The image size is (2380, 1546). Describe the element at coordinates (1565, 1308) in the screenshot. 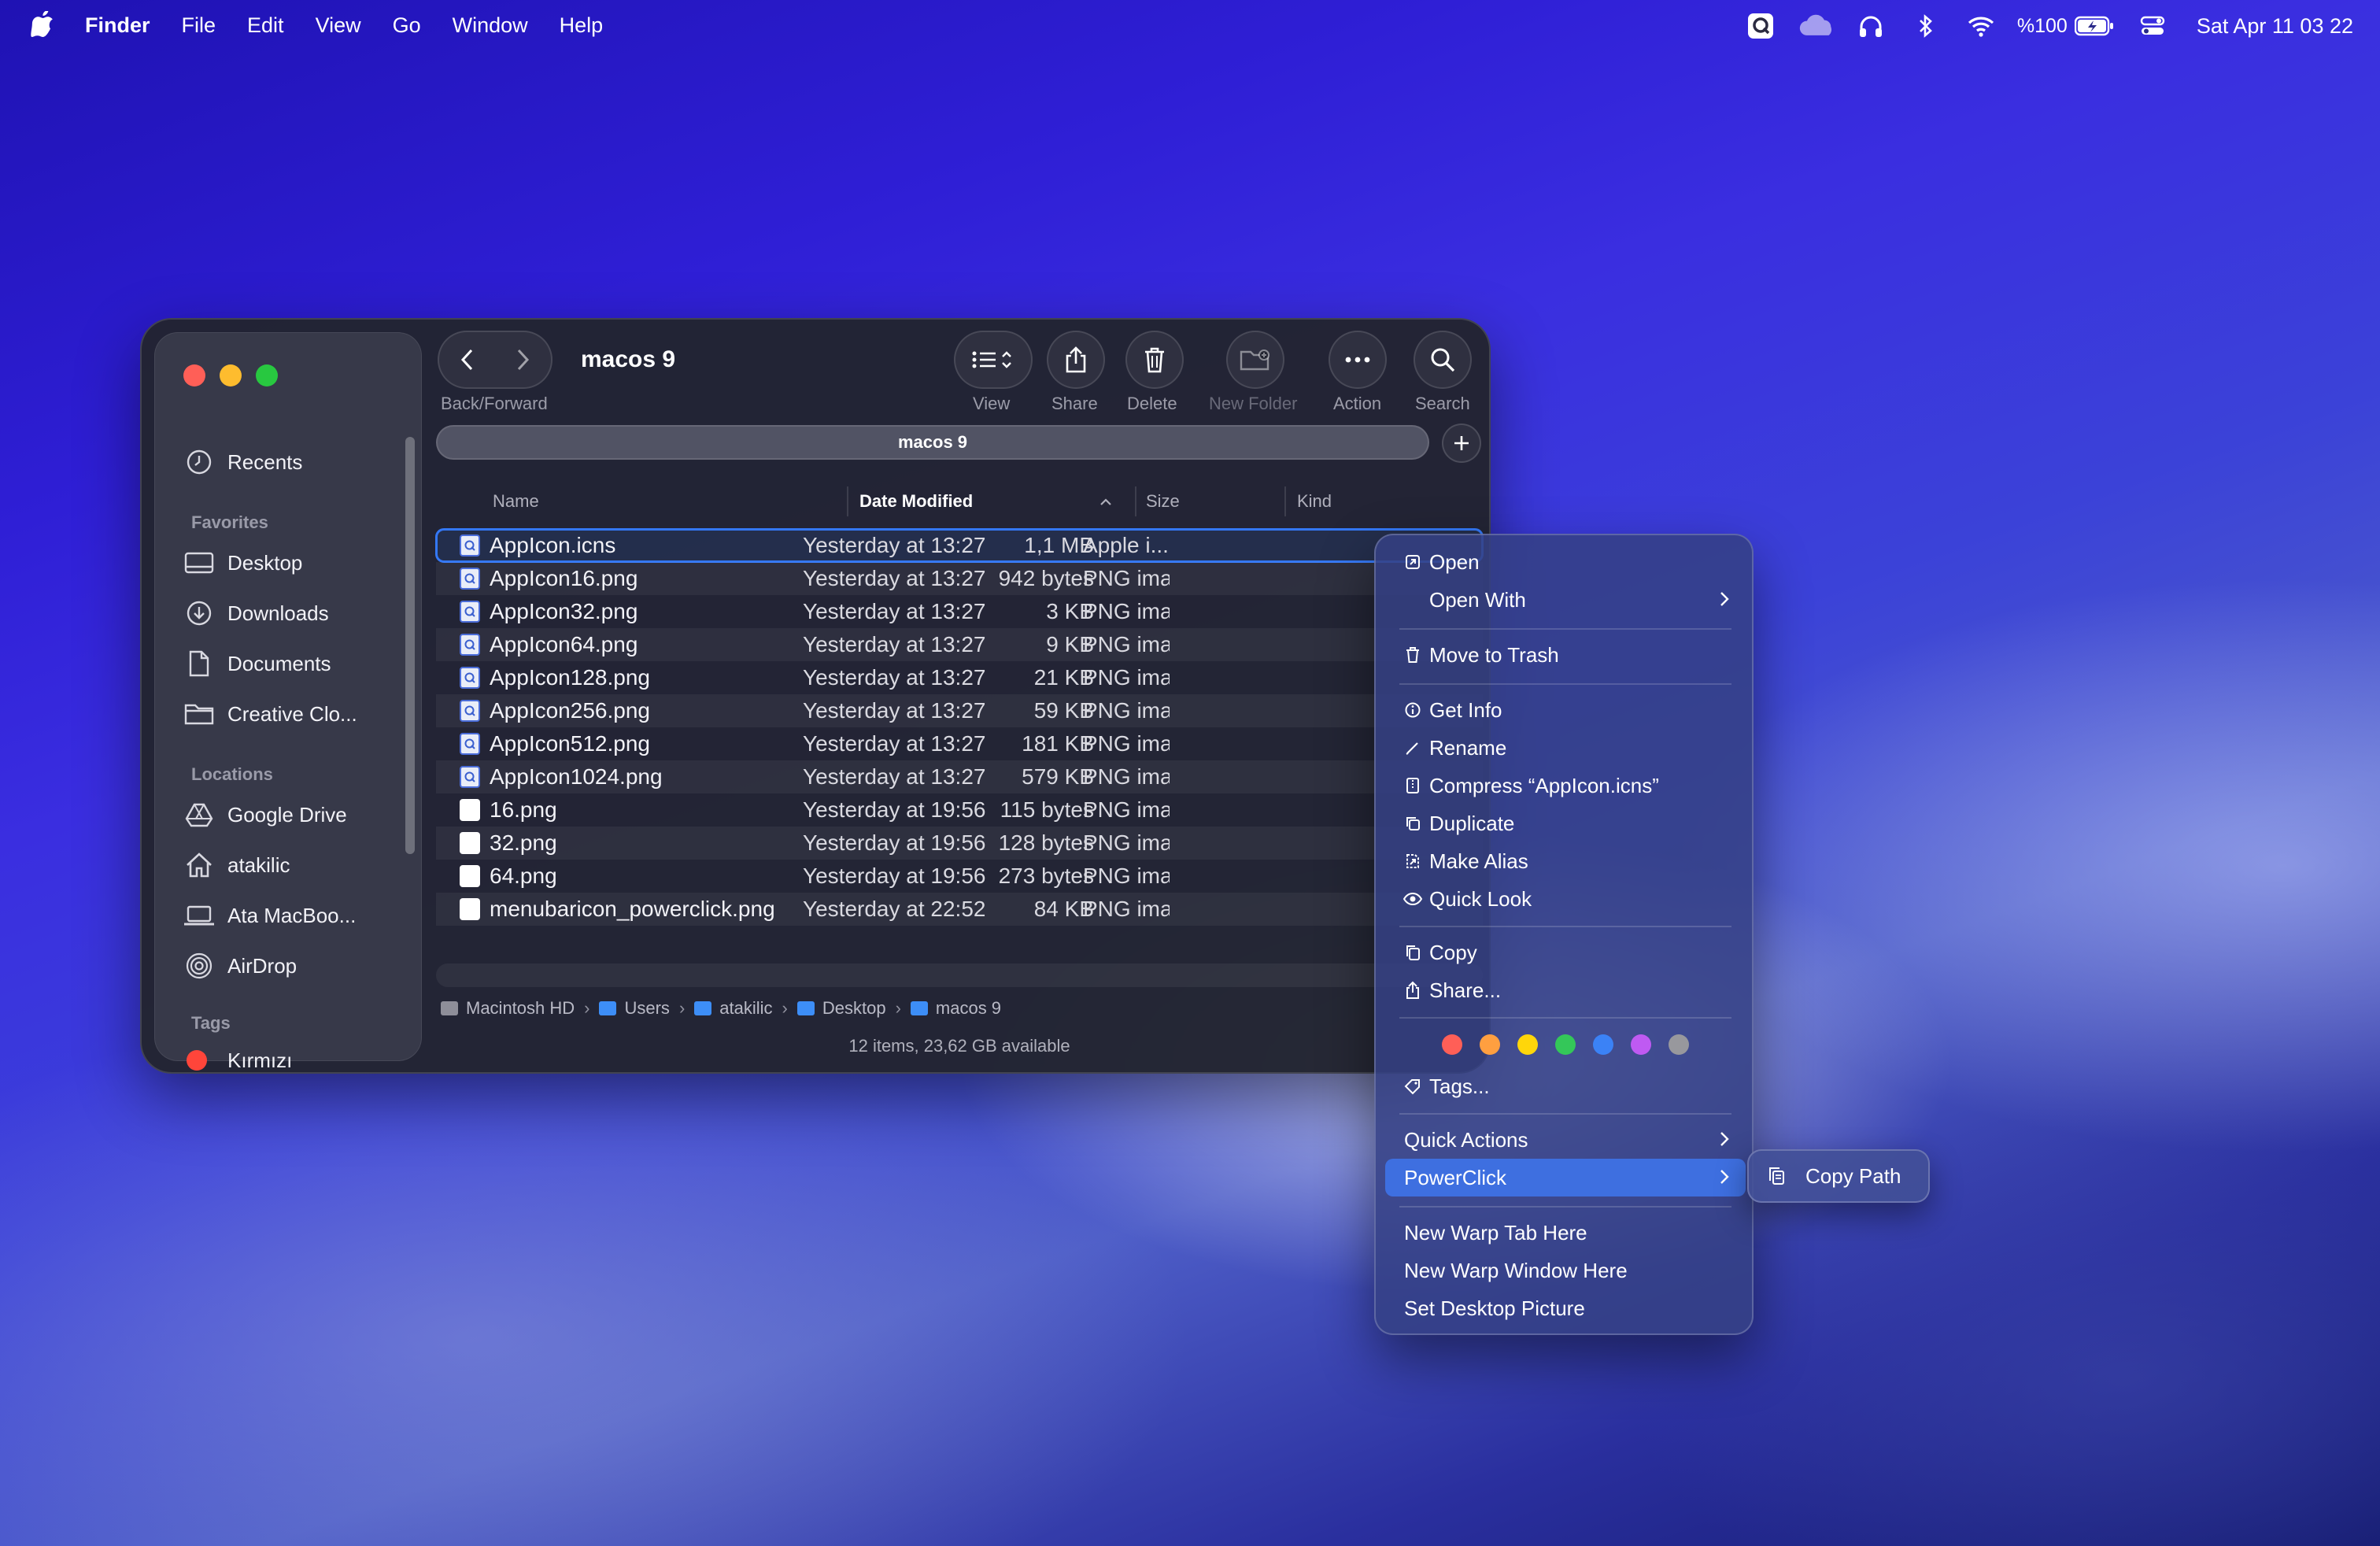

I see `menu-item-set-desktop-picture: Set Desktop Picture` at that location.